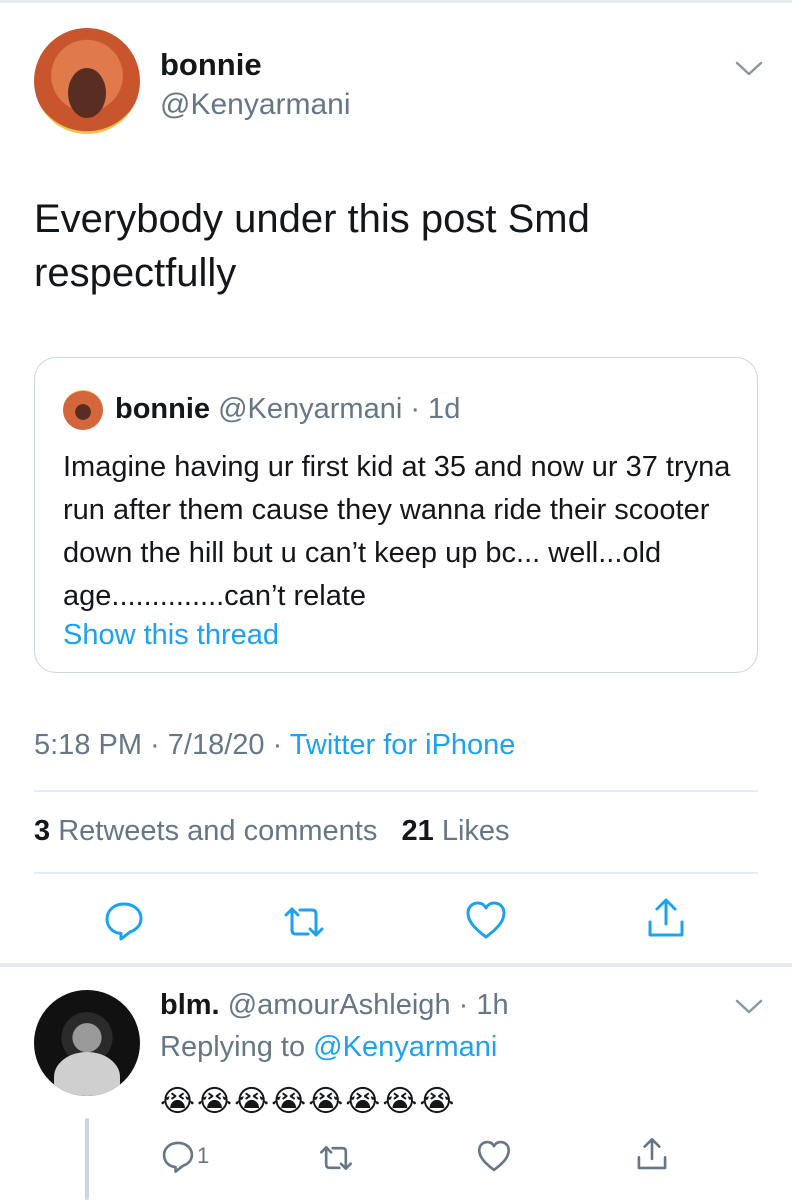  What do you see at coordinates (475, 831) in the screenshot?
I see `likes-label: Likes` at bounding box center [475, 831].